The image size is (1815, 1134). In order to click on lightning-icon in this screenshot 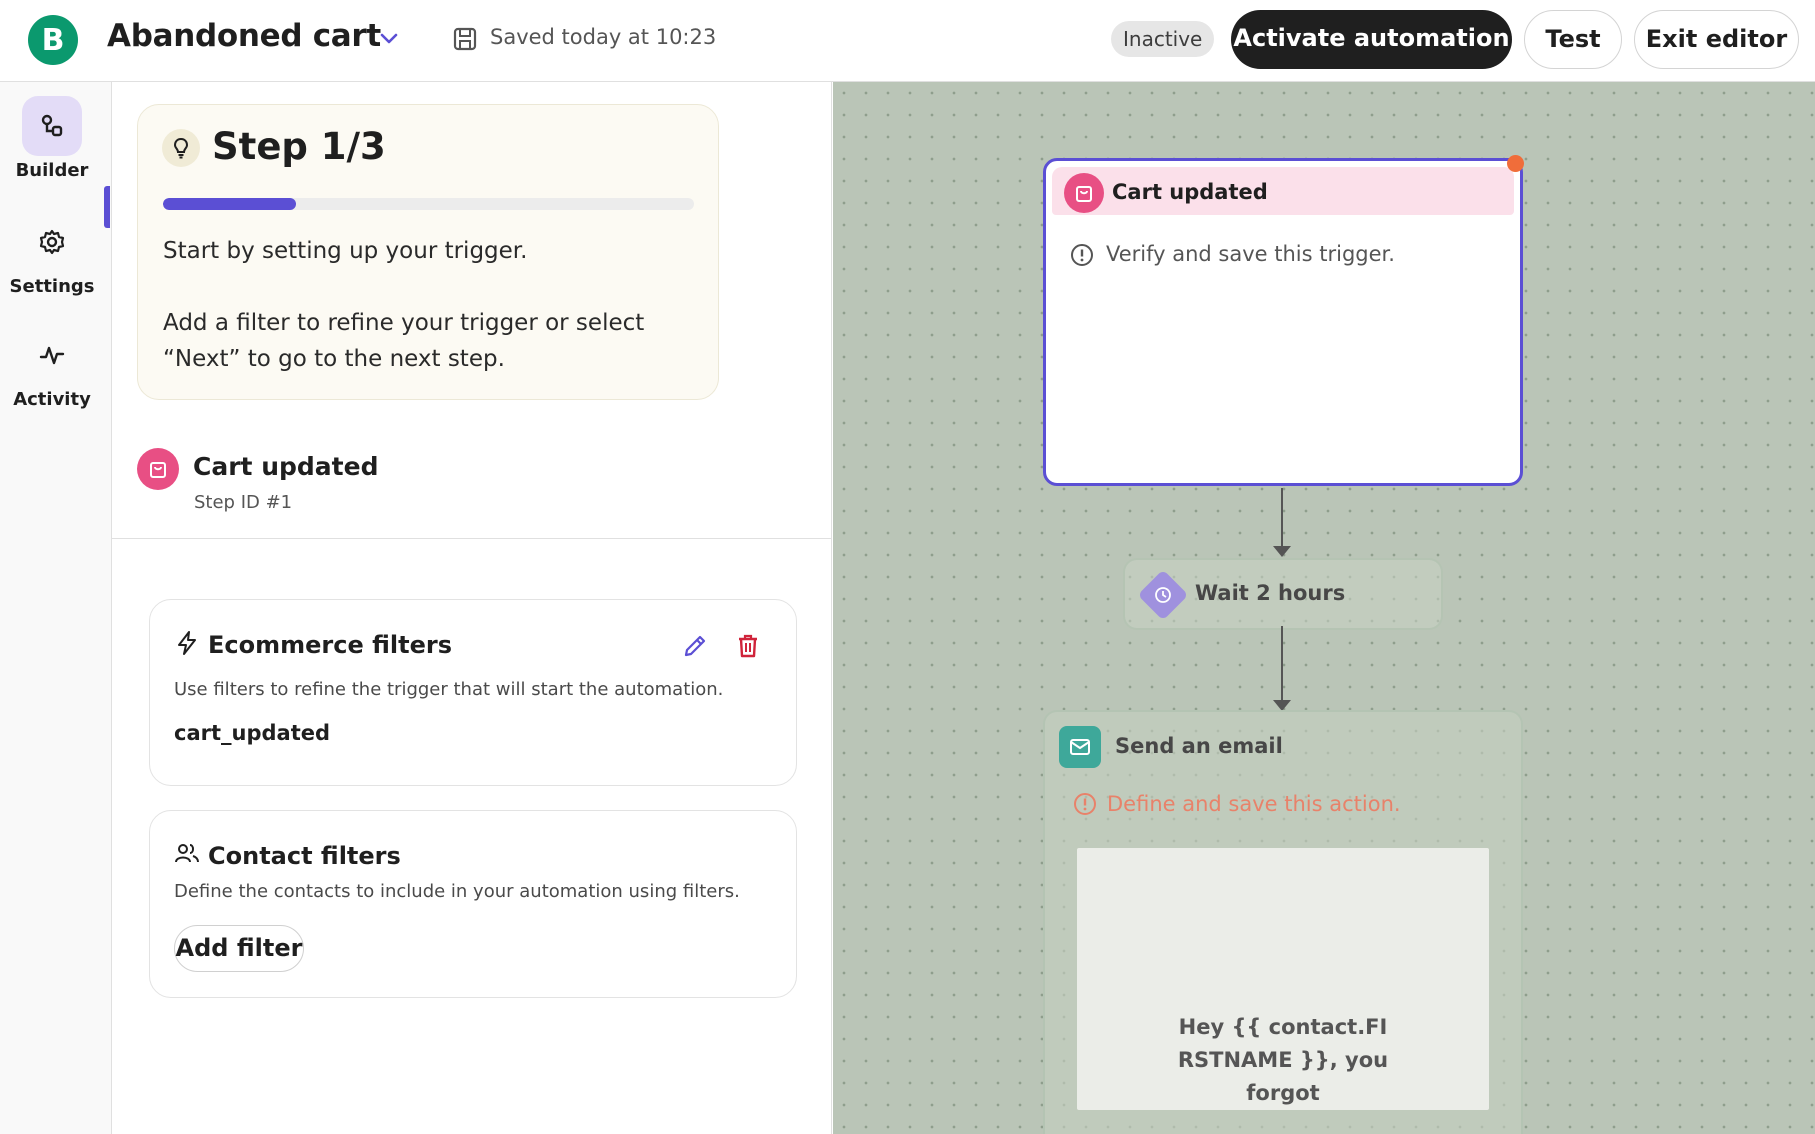, I will do `click(187, 643)`.